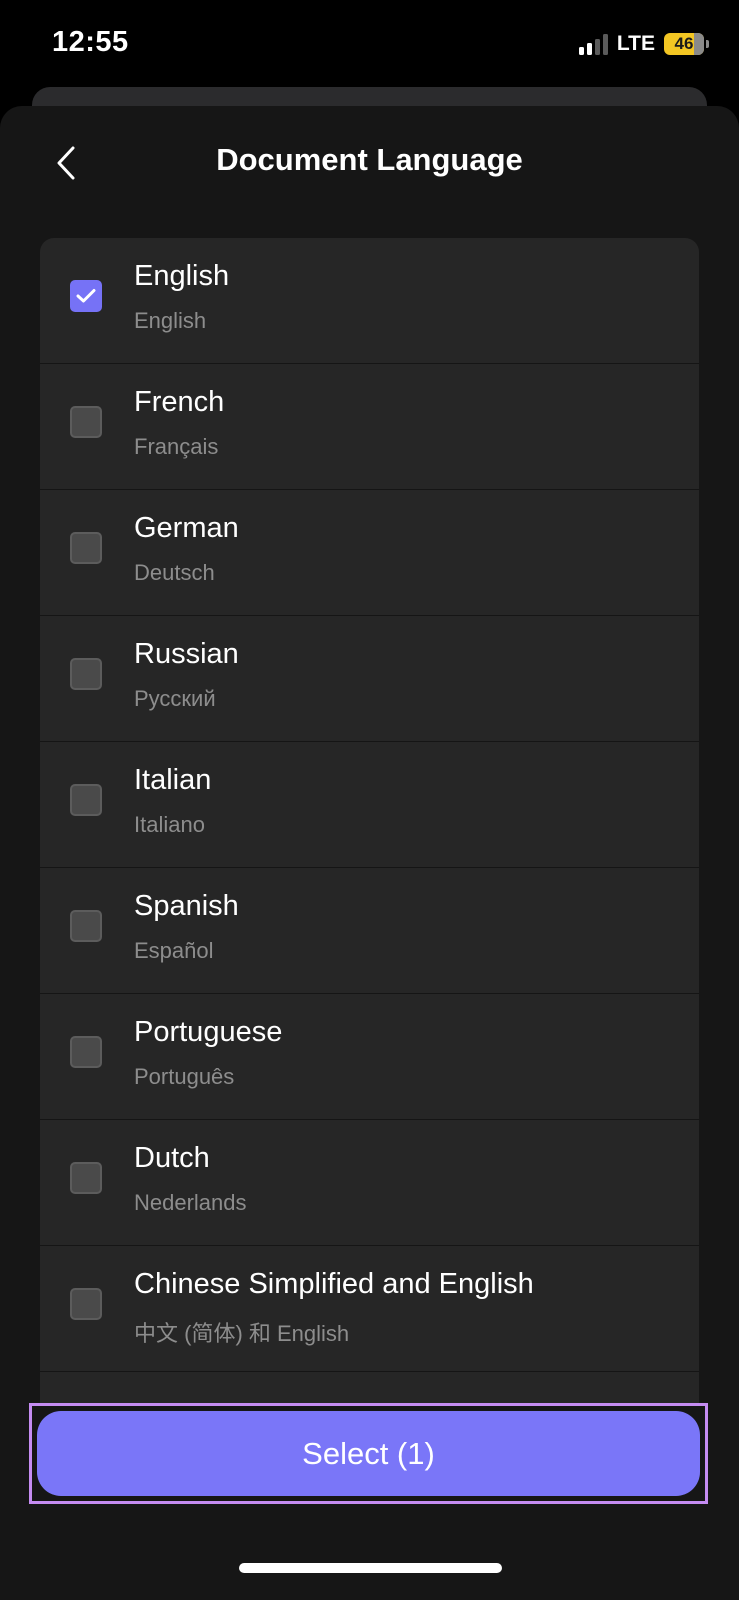  I want to click on status-indicators: LTE 46, so click(643, 44).